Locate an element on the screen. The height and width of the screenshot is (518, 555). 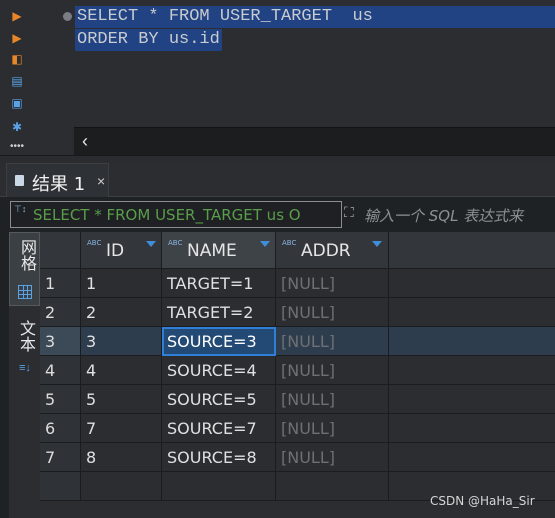
row-number: 7 is located at coordinates (60, 457).